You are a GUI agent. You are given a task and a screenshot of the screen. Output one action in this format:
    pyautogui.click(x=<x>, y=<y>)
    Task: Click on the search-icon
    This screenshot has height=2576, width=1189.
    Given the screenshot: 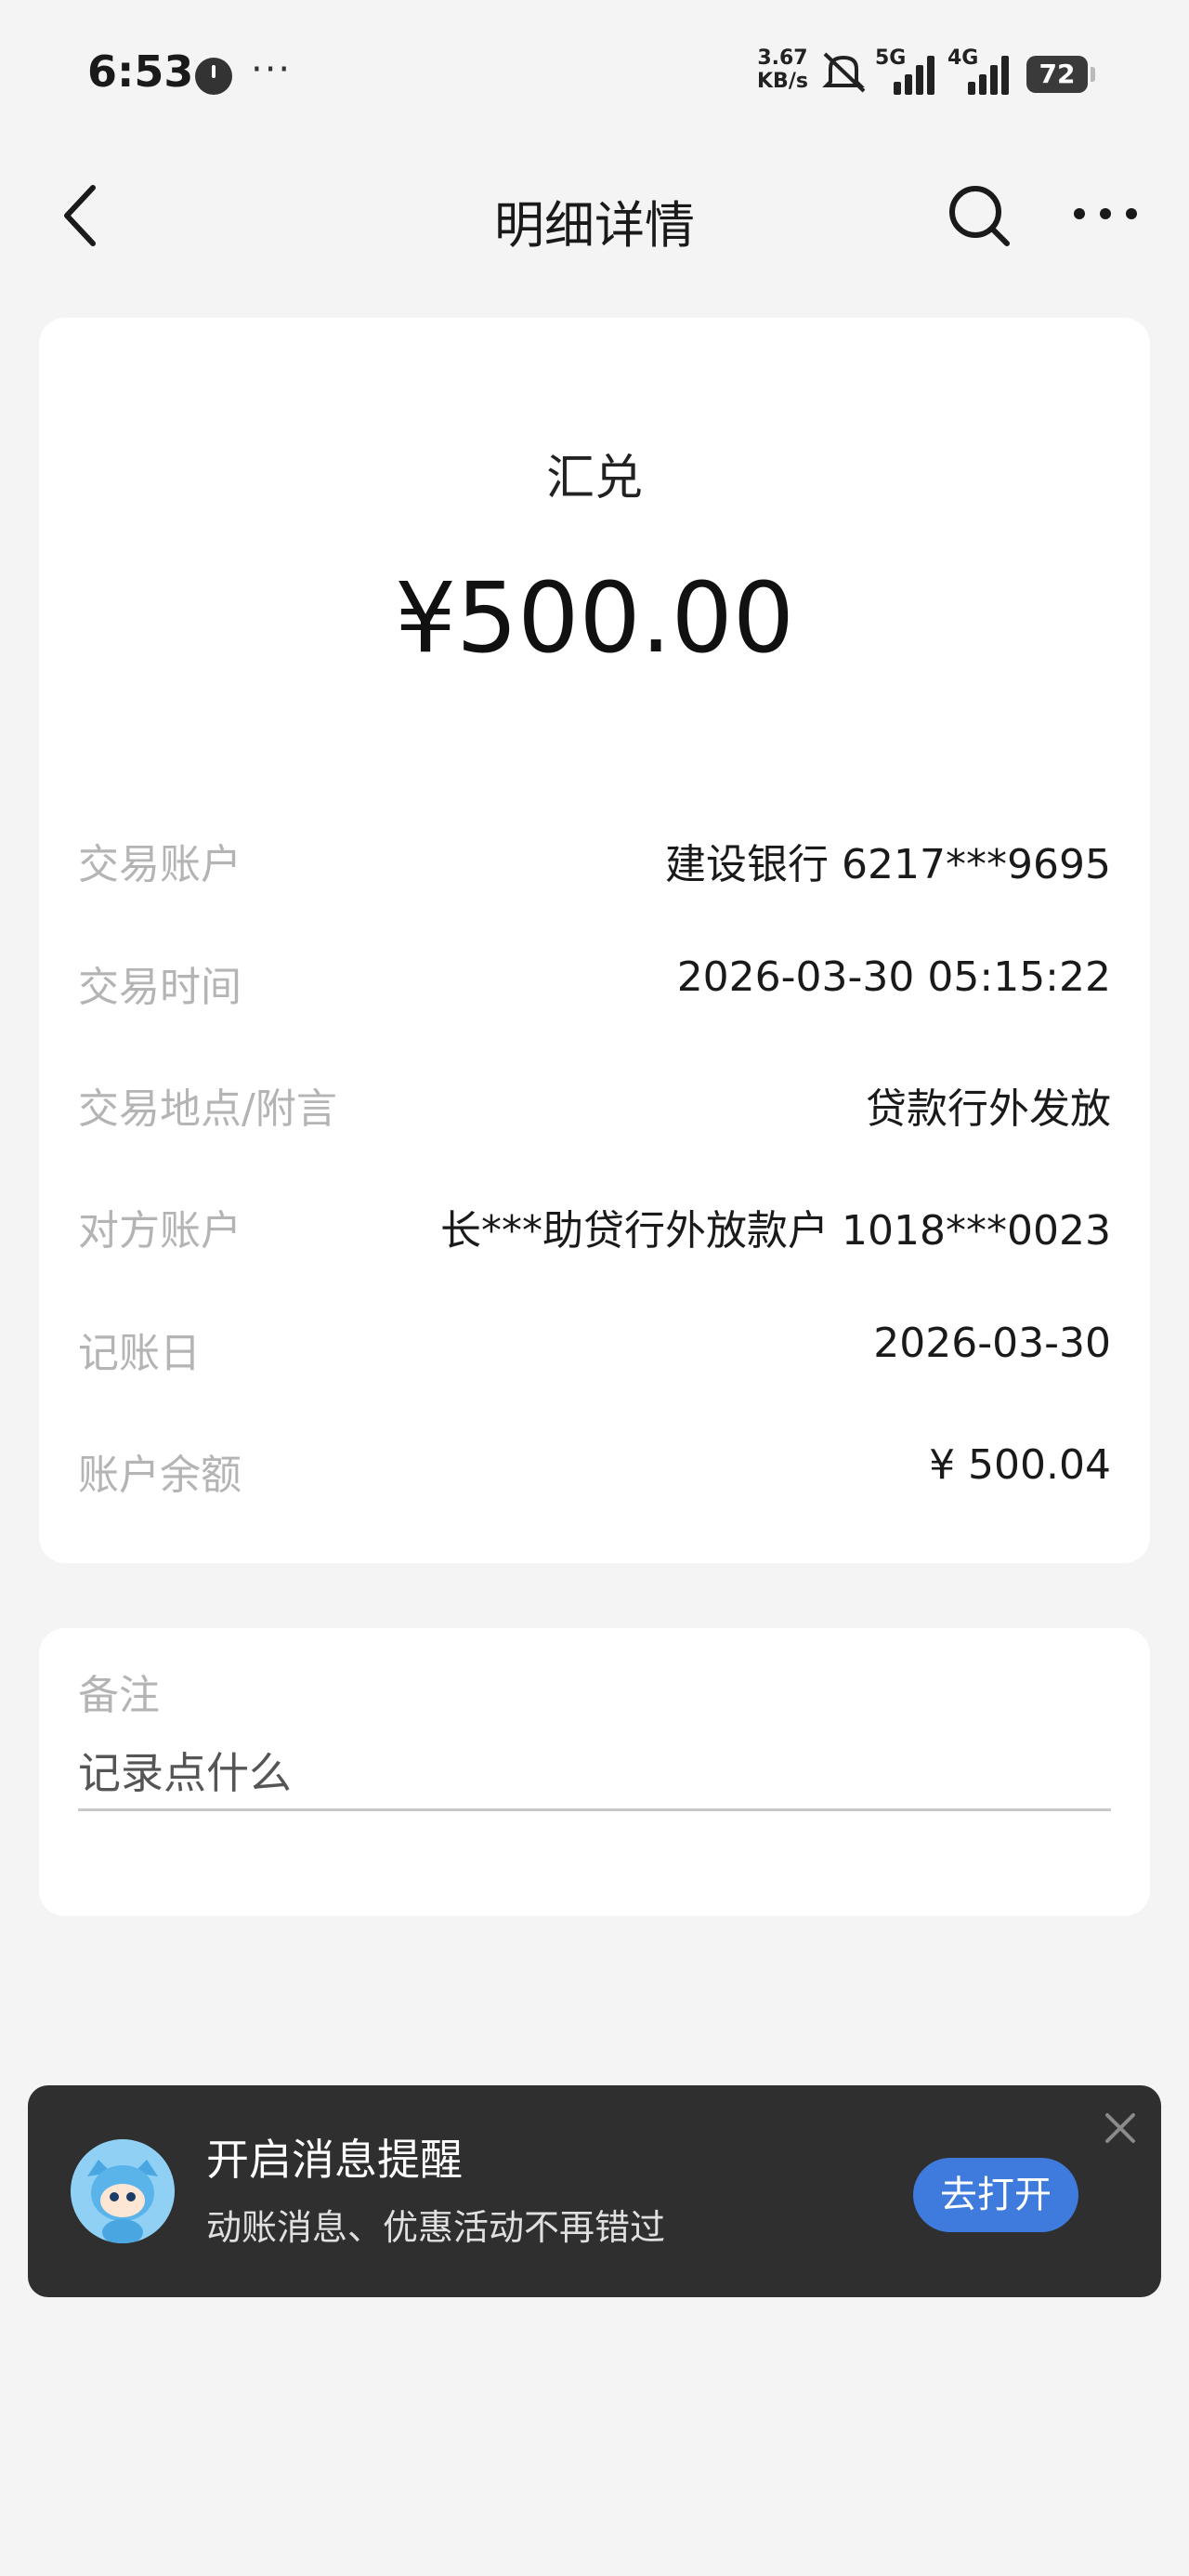 What is the action you would take?
    pyautogui.click(x=979, y=215)
    